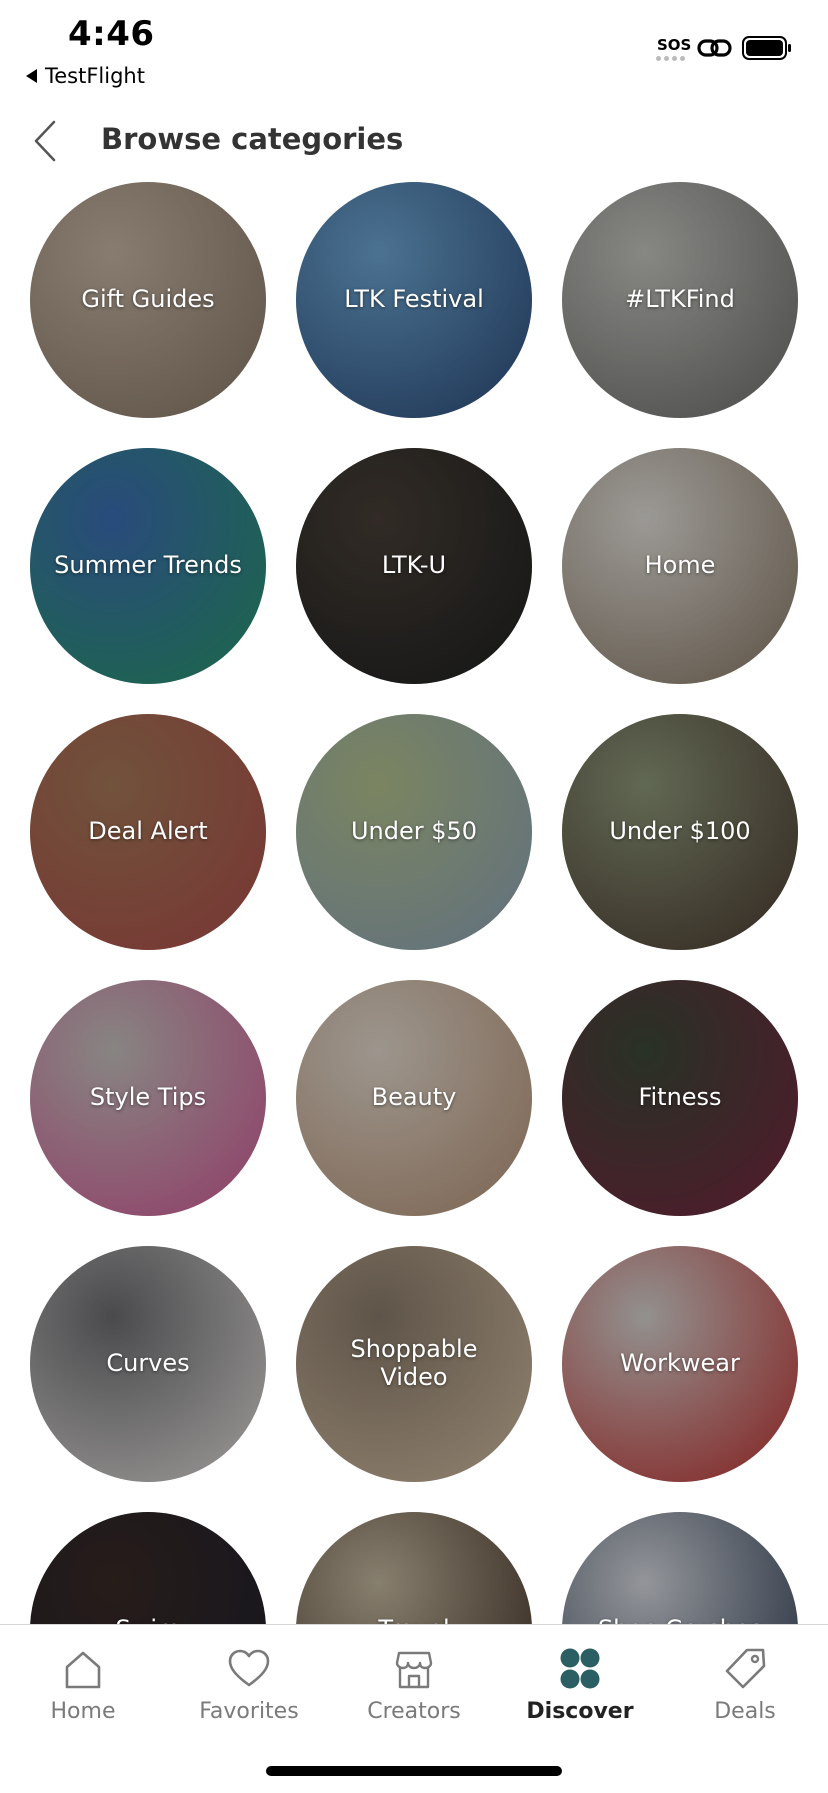 This screenshot has width=828, height=1793. I want to click on heart-icon, so click(249, 1668).